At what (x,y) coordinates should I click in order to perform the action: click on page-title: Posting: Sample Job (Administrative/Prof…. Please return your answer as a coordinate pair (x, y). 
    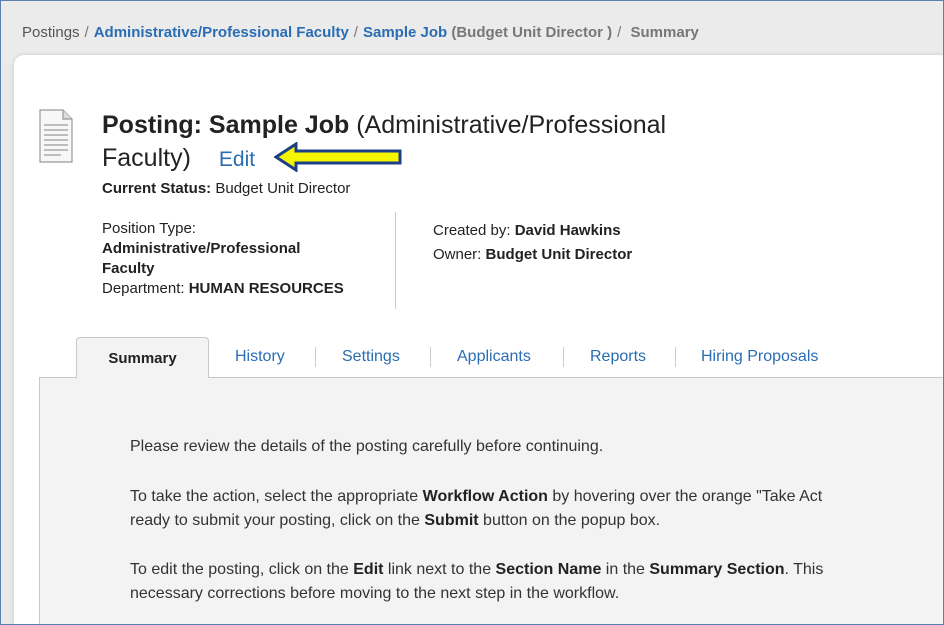
    Looking at the image, I should click on (412, 142).